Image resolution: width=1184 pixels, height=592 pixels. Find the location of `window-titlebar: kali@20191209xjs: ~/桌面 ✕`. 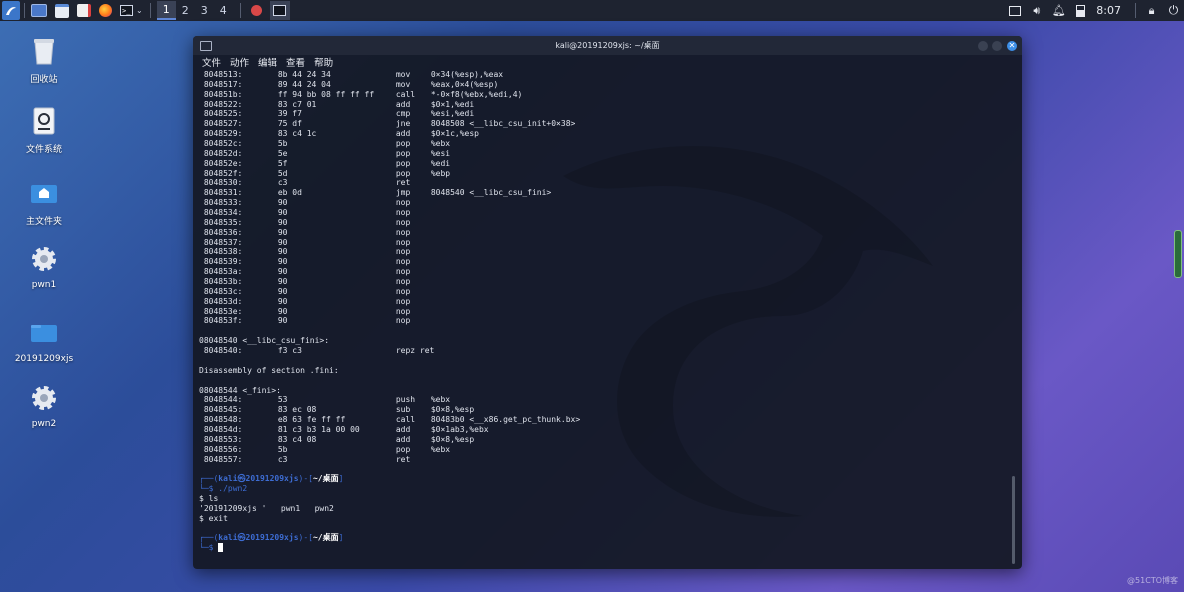

window-titlebar: kali@20191209xjs: ~/桌面 ✕ is located at coordinates (607, 45).